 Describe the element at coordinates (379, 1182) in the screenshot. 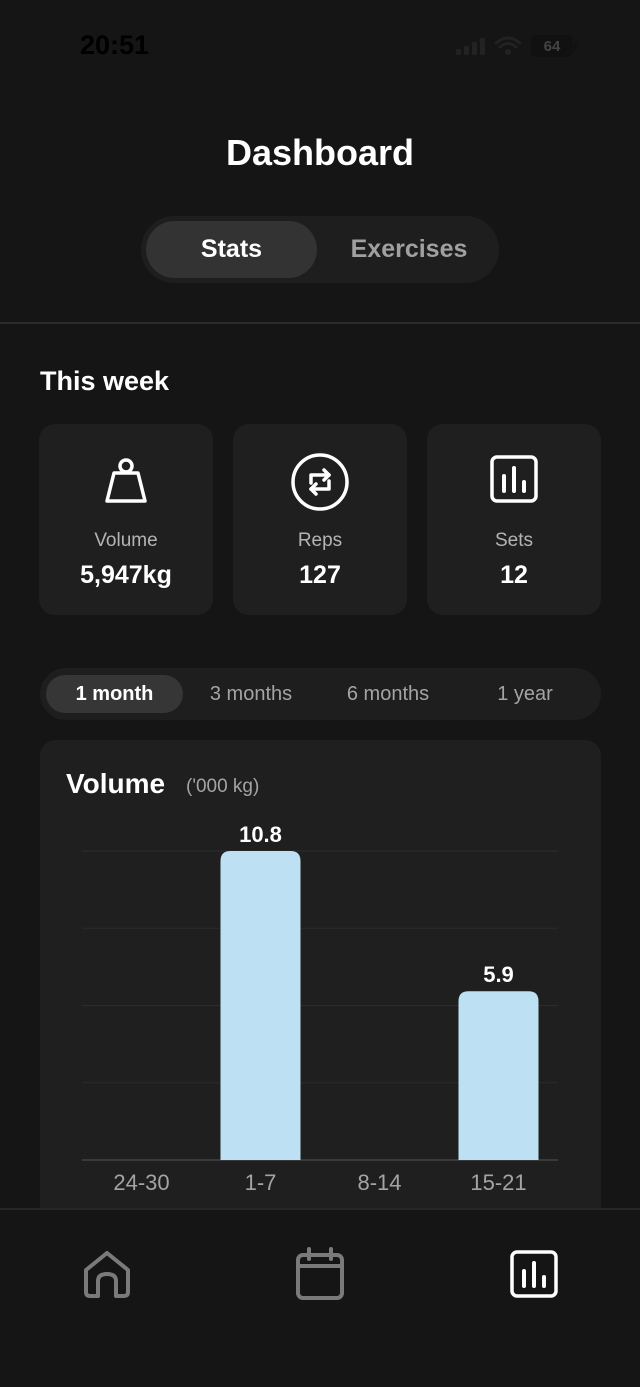

I see `chart-x-tick-label: 8-14` at that location.